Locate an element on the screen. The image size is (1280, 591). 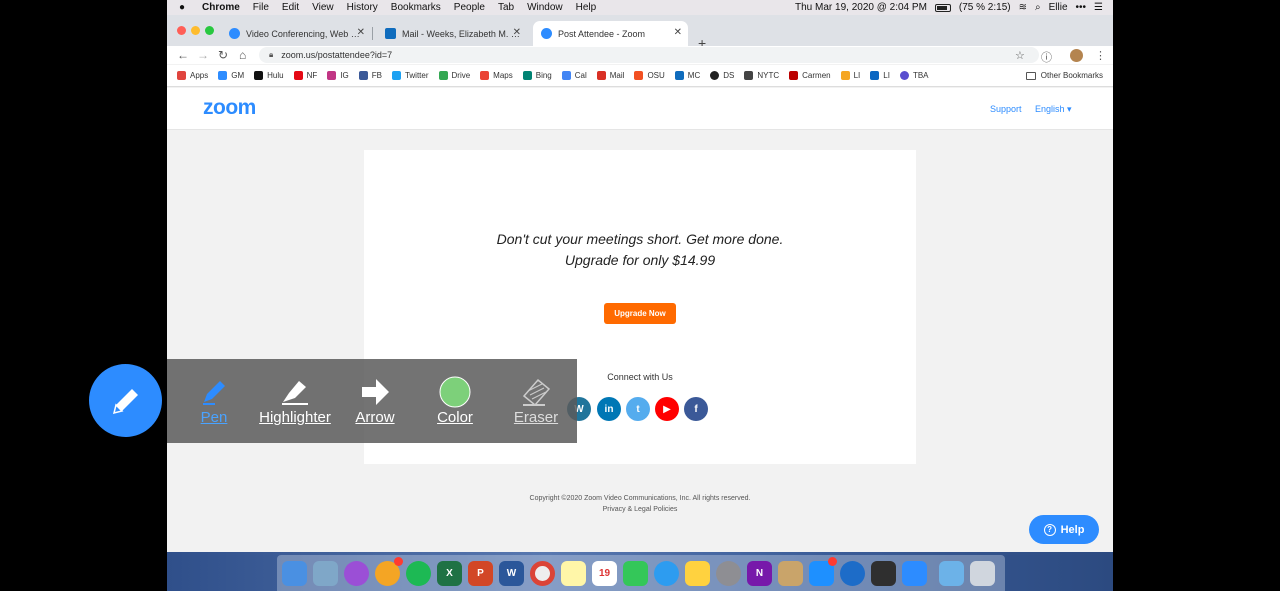
highlighter-tool: Highlighter is located at coordinates (295, 401).